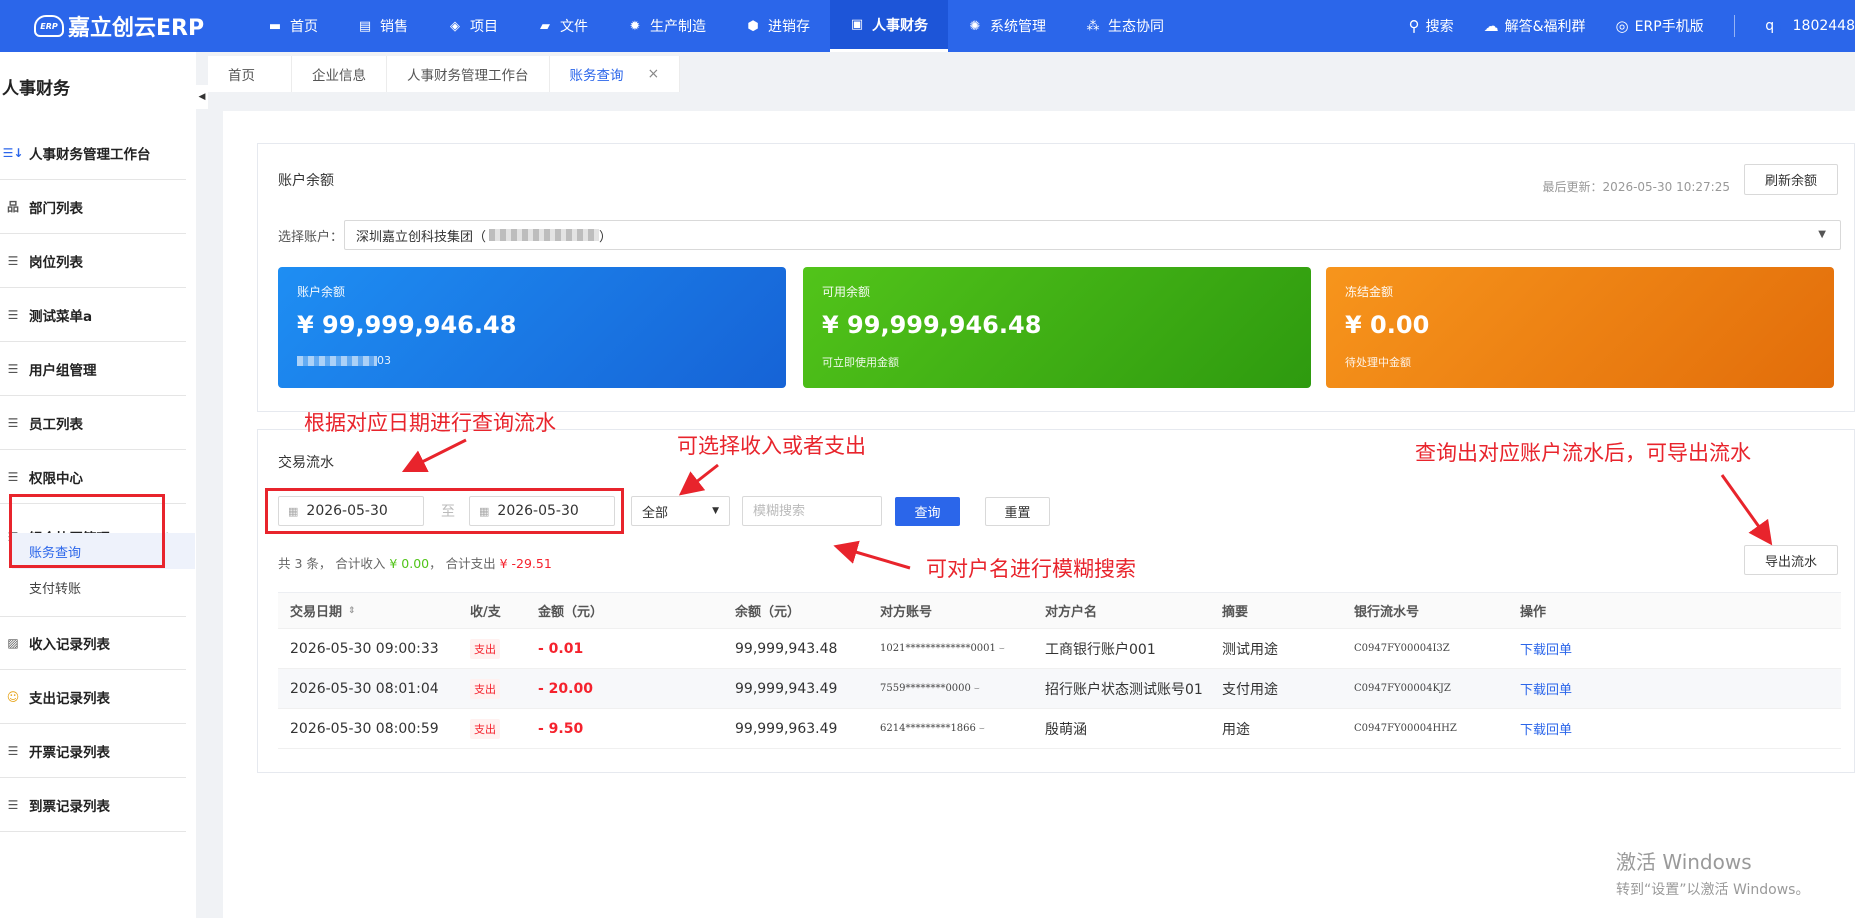 The width and height of the screenshot is (1855, 918). Describe the element at coordinates (304, 27) in the screenshot. I see `nav-label: 首页` at that location.